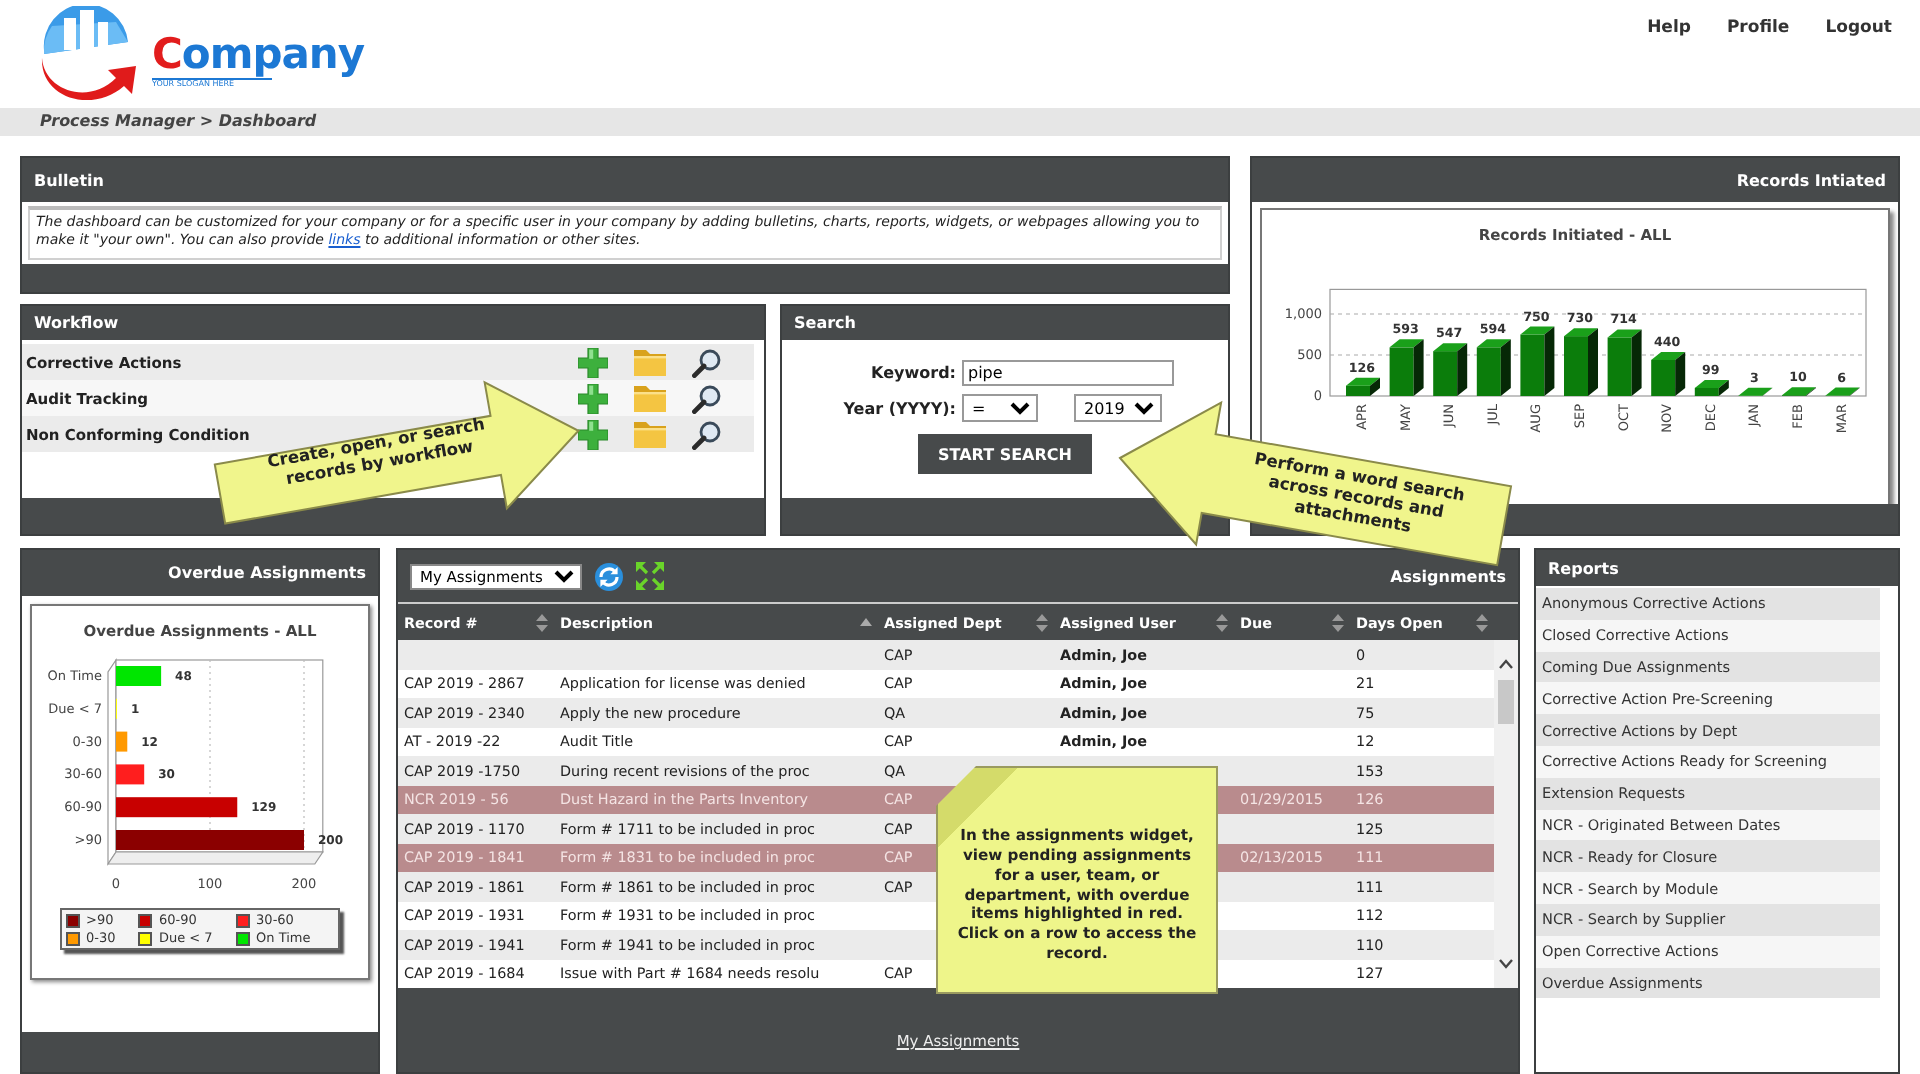 This screenshot has height=1074, width=1920. I want to click on breadcrumb: Process Manager > Dashboard, so click(178, 121).